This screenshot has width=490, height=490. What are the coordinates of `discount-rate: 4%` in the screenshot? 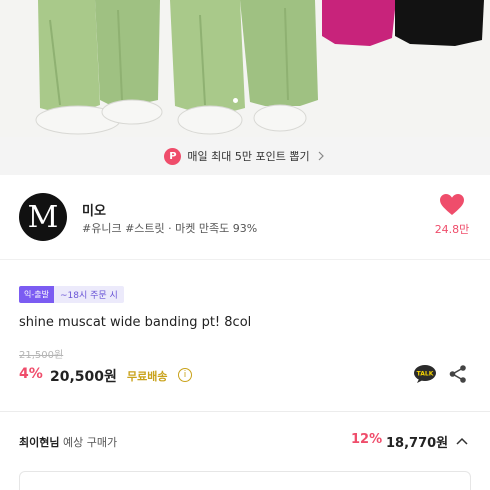 It's located at (31, 374).